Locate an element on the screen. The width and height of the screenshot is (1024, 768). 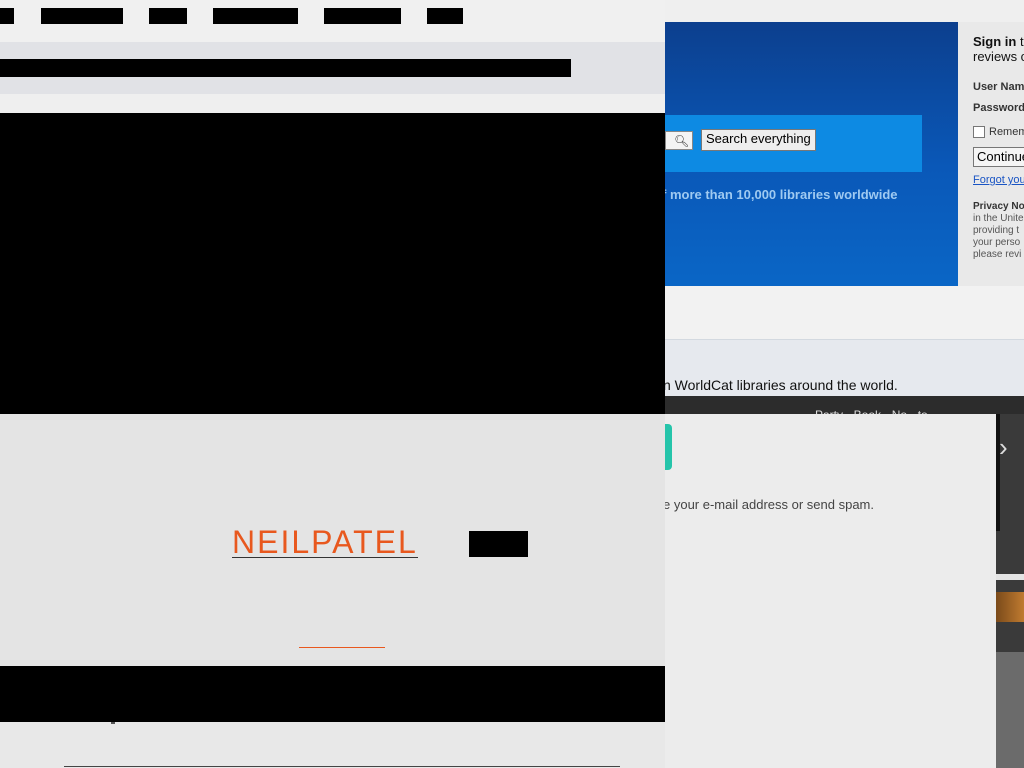
signin-title-line2: reviews c is located at coordinates (998, 56).